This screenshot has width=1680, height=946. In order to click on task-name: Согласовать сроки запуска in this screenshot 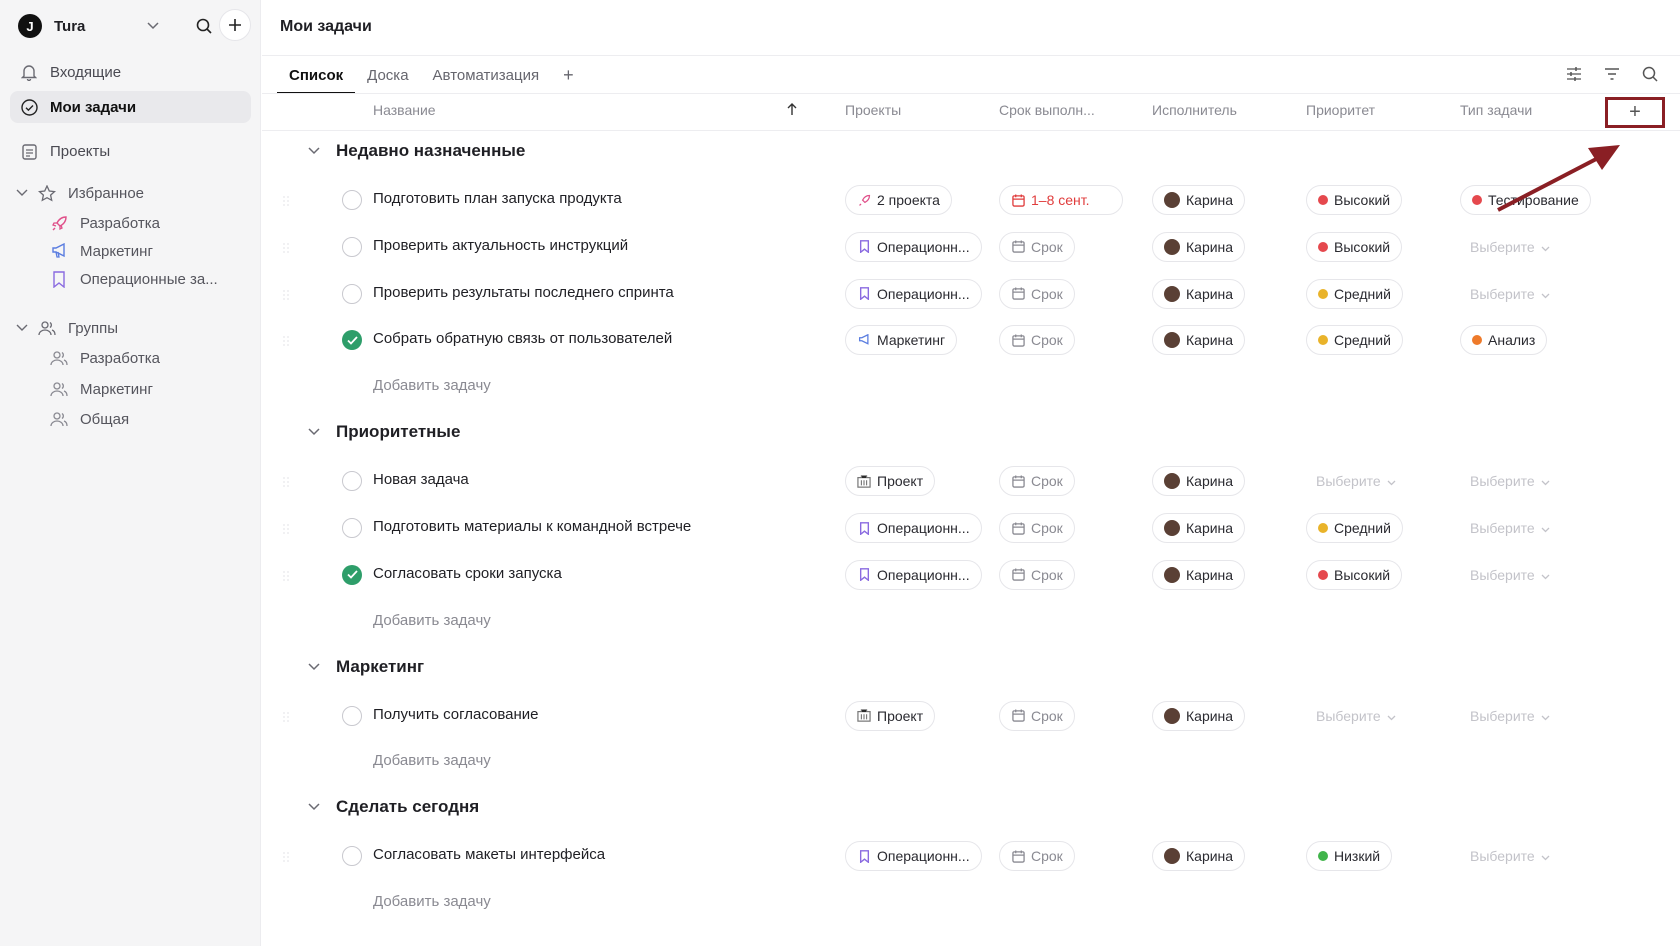, I will do `click(467, 573)`.